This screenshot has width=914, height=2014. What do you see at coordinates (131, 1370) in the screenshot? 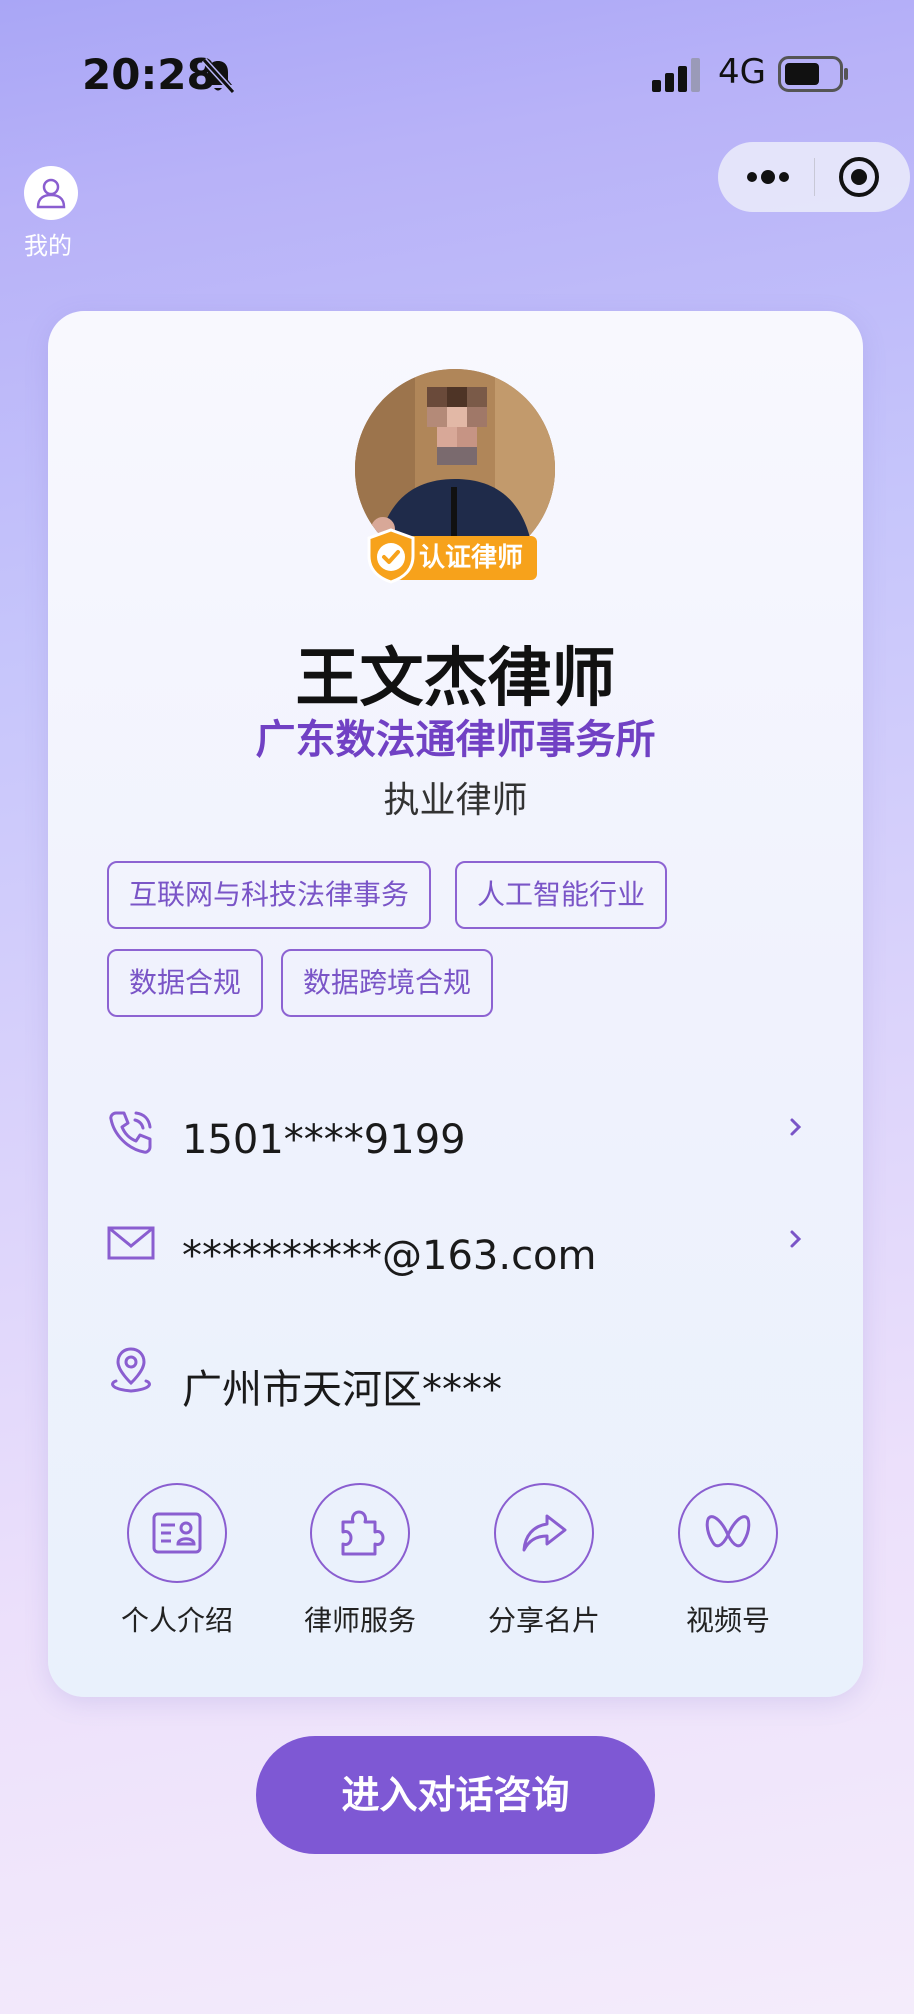
I see `location-icon` at bounding box center [131, 1370].